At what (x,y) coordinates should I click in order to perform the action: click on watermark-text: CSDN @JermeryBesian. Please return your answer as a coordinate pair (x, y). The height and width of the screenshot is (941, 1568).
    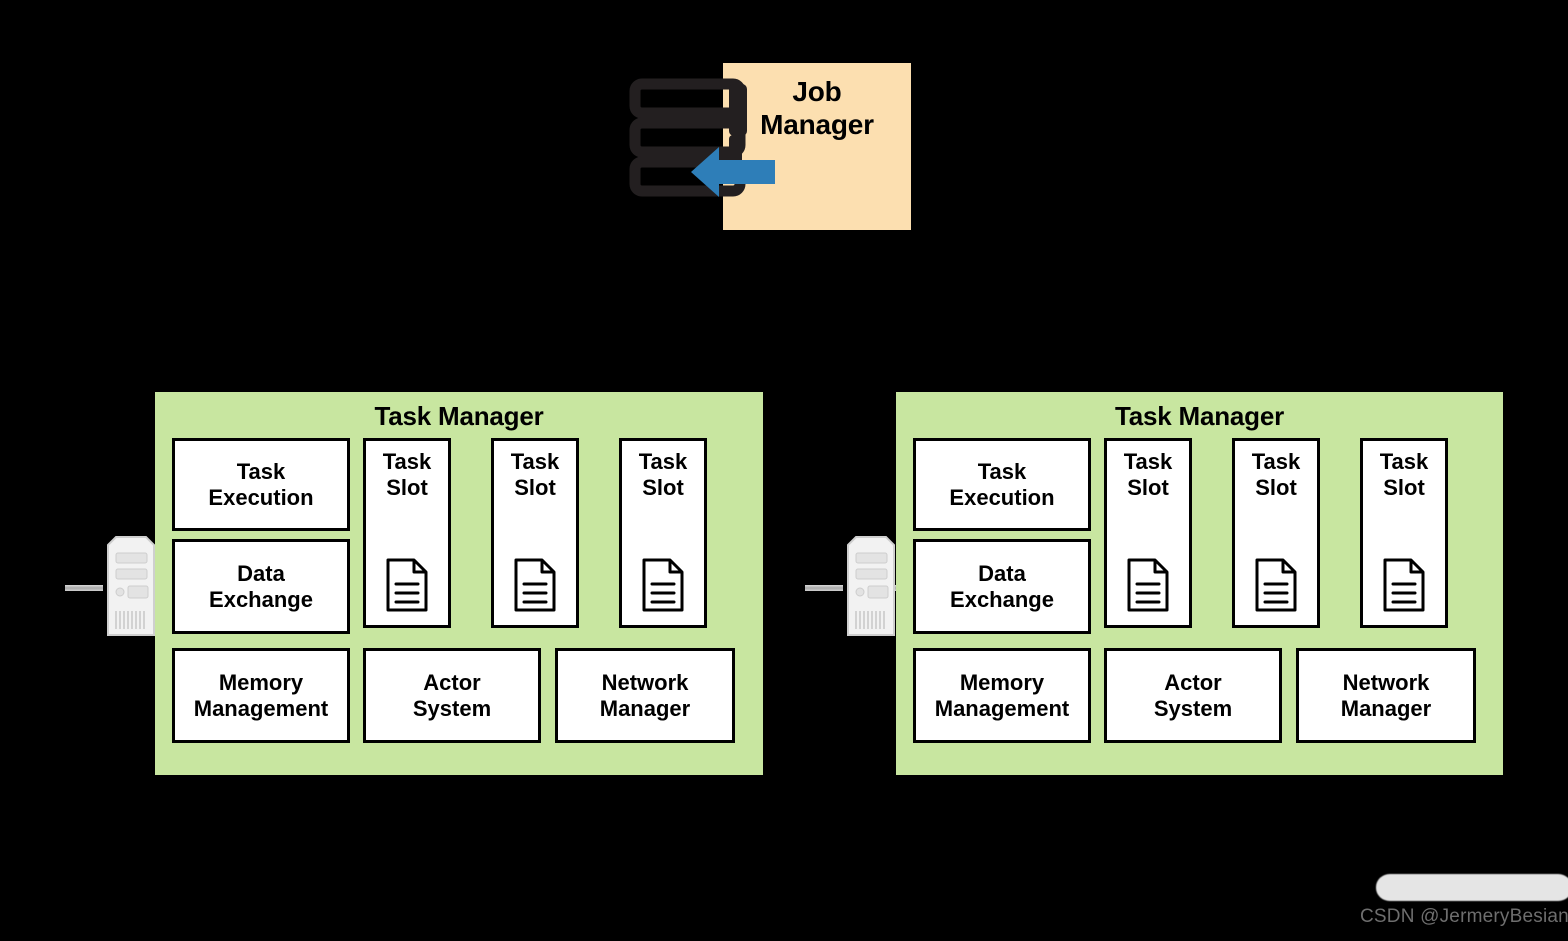
    Looking at the image, I should click on (1464, 916).